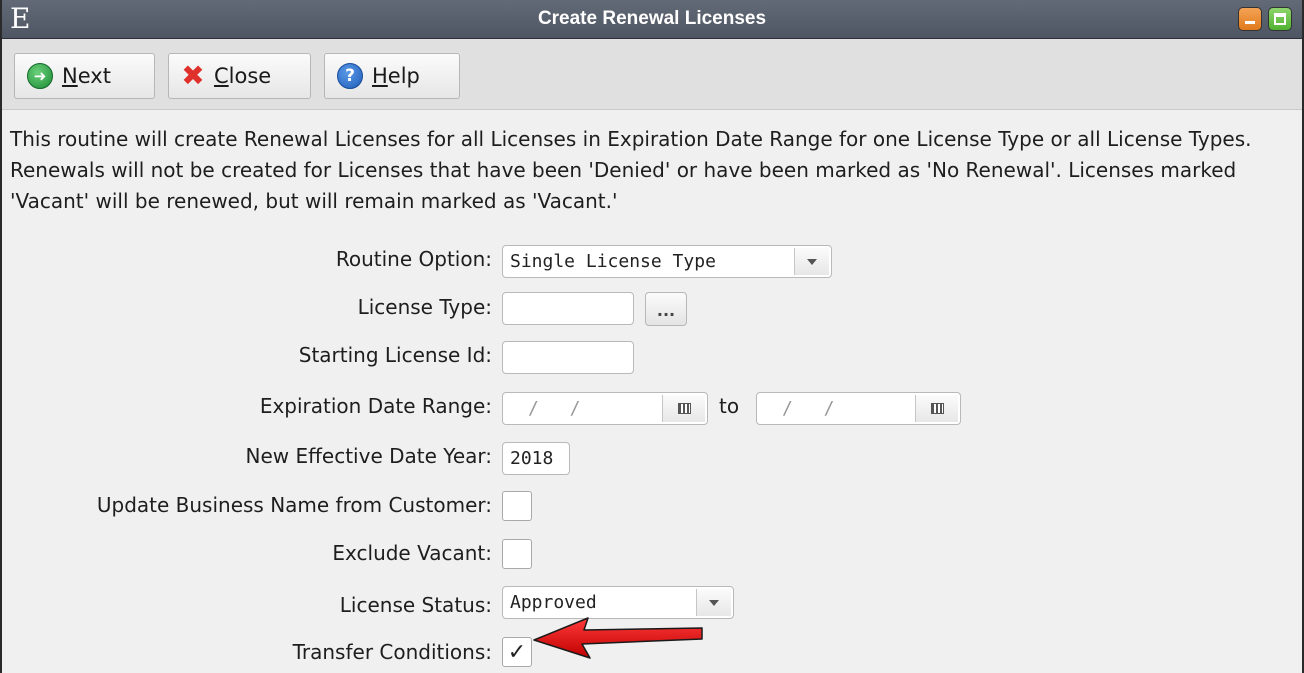 This screenshot has width=1304, height=673. Describe the element at coordinates (536, 458) in the screenshot. I see `new-effective-date-year-input: 2018` at that location.